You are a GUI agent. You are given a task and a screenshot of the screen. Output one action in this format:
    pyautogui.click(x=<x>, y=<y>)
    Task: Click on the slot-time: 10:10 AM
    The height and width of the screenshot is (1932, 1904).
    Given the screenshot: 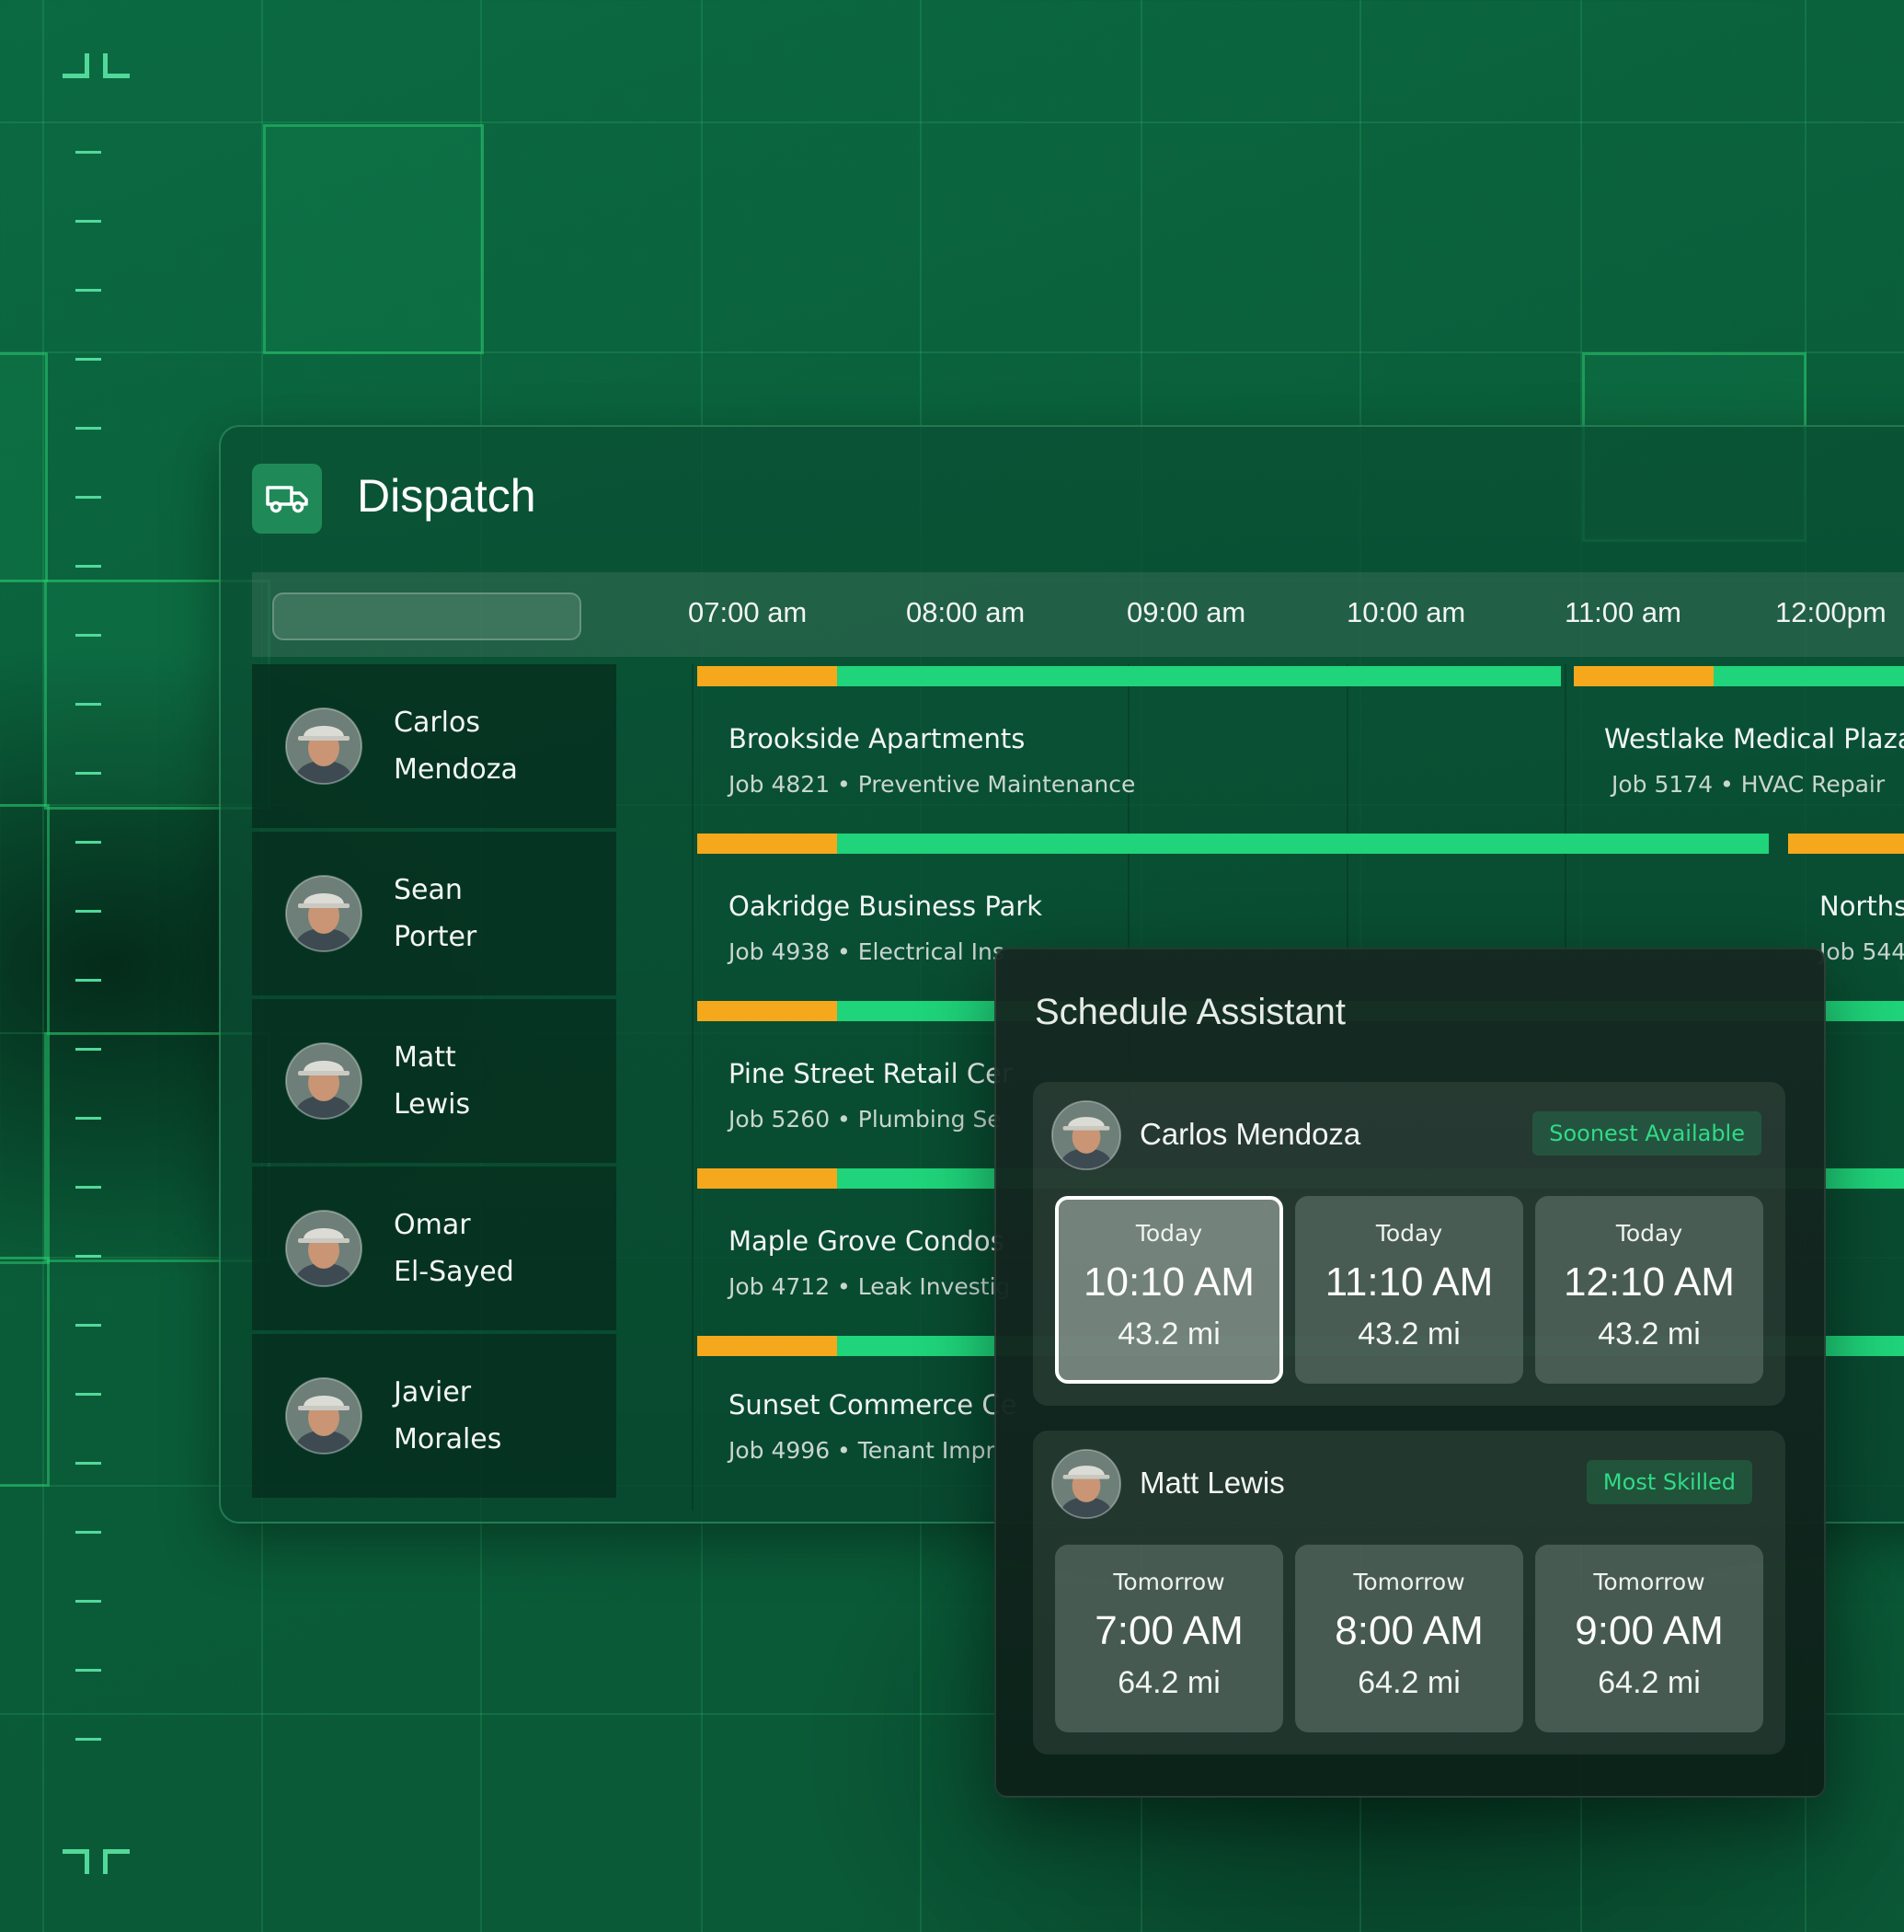 What is the action you would take?
    pyautogui.click(x=1169, y=1282)
    